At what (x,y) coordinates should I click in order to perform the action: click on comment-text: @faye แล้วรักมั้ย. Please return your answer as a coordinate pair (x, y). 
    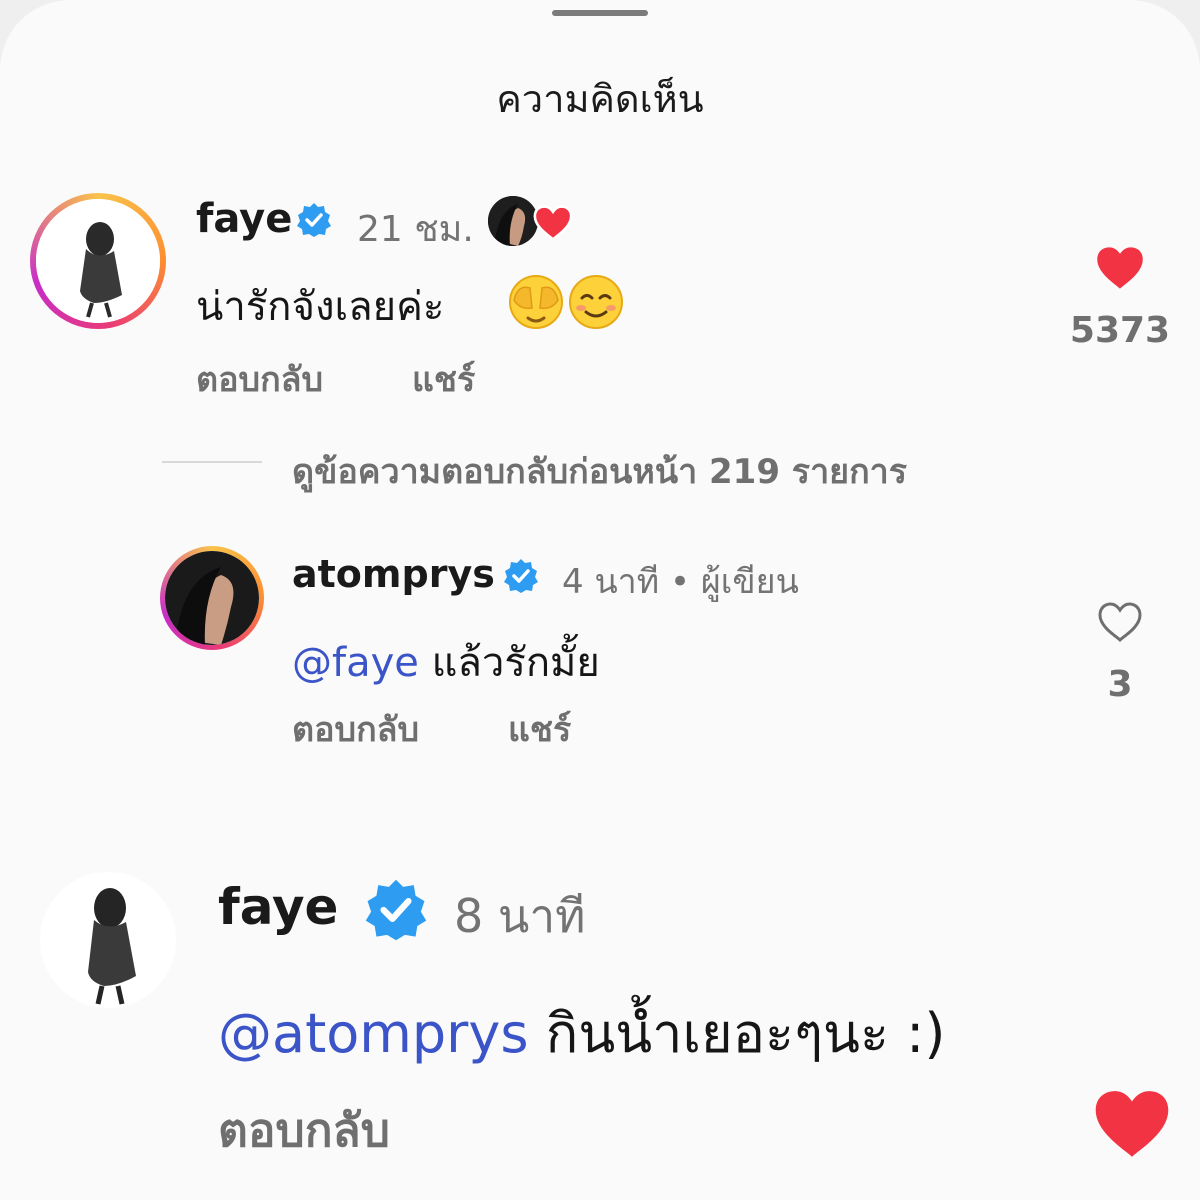
    Looking at the image, I should click on (446, 662).